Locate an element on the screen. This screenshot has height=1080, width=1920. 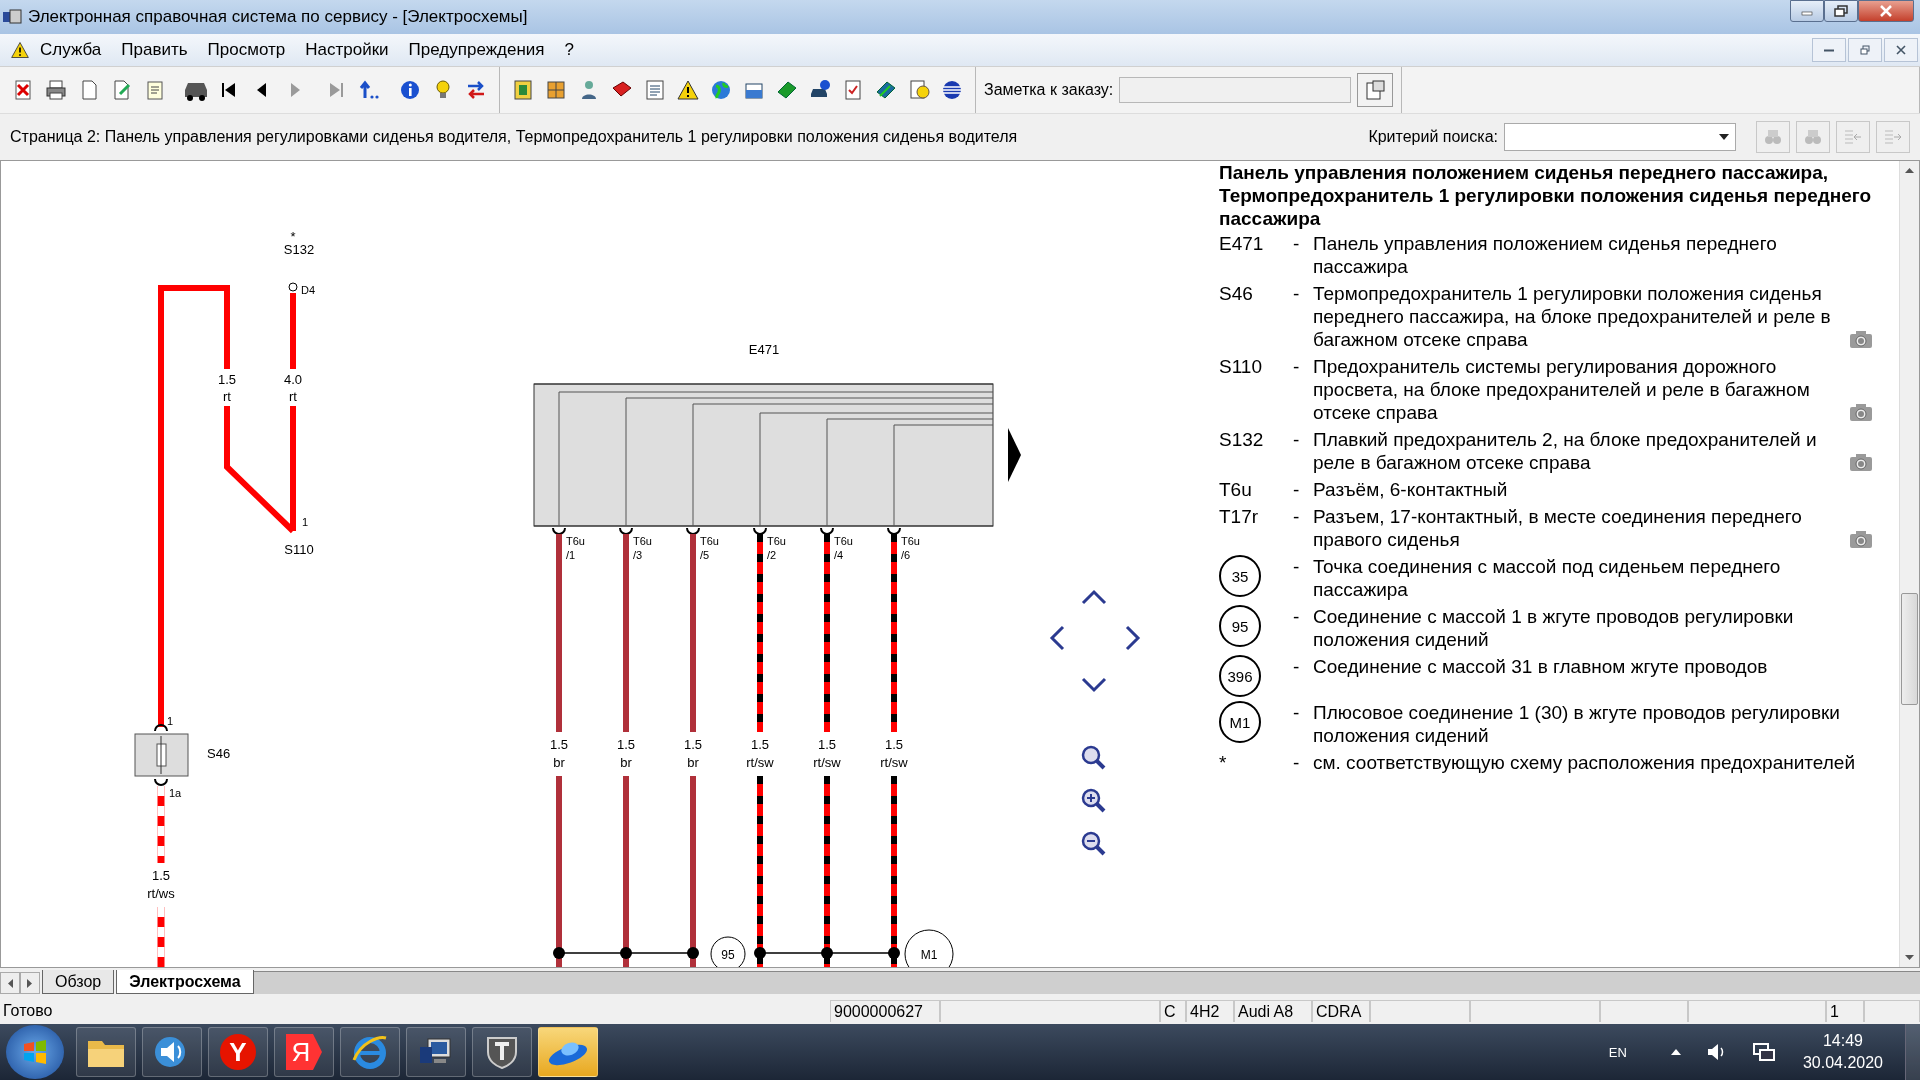
taskbar-app-button: Я is located at coordinates (304, 1052).